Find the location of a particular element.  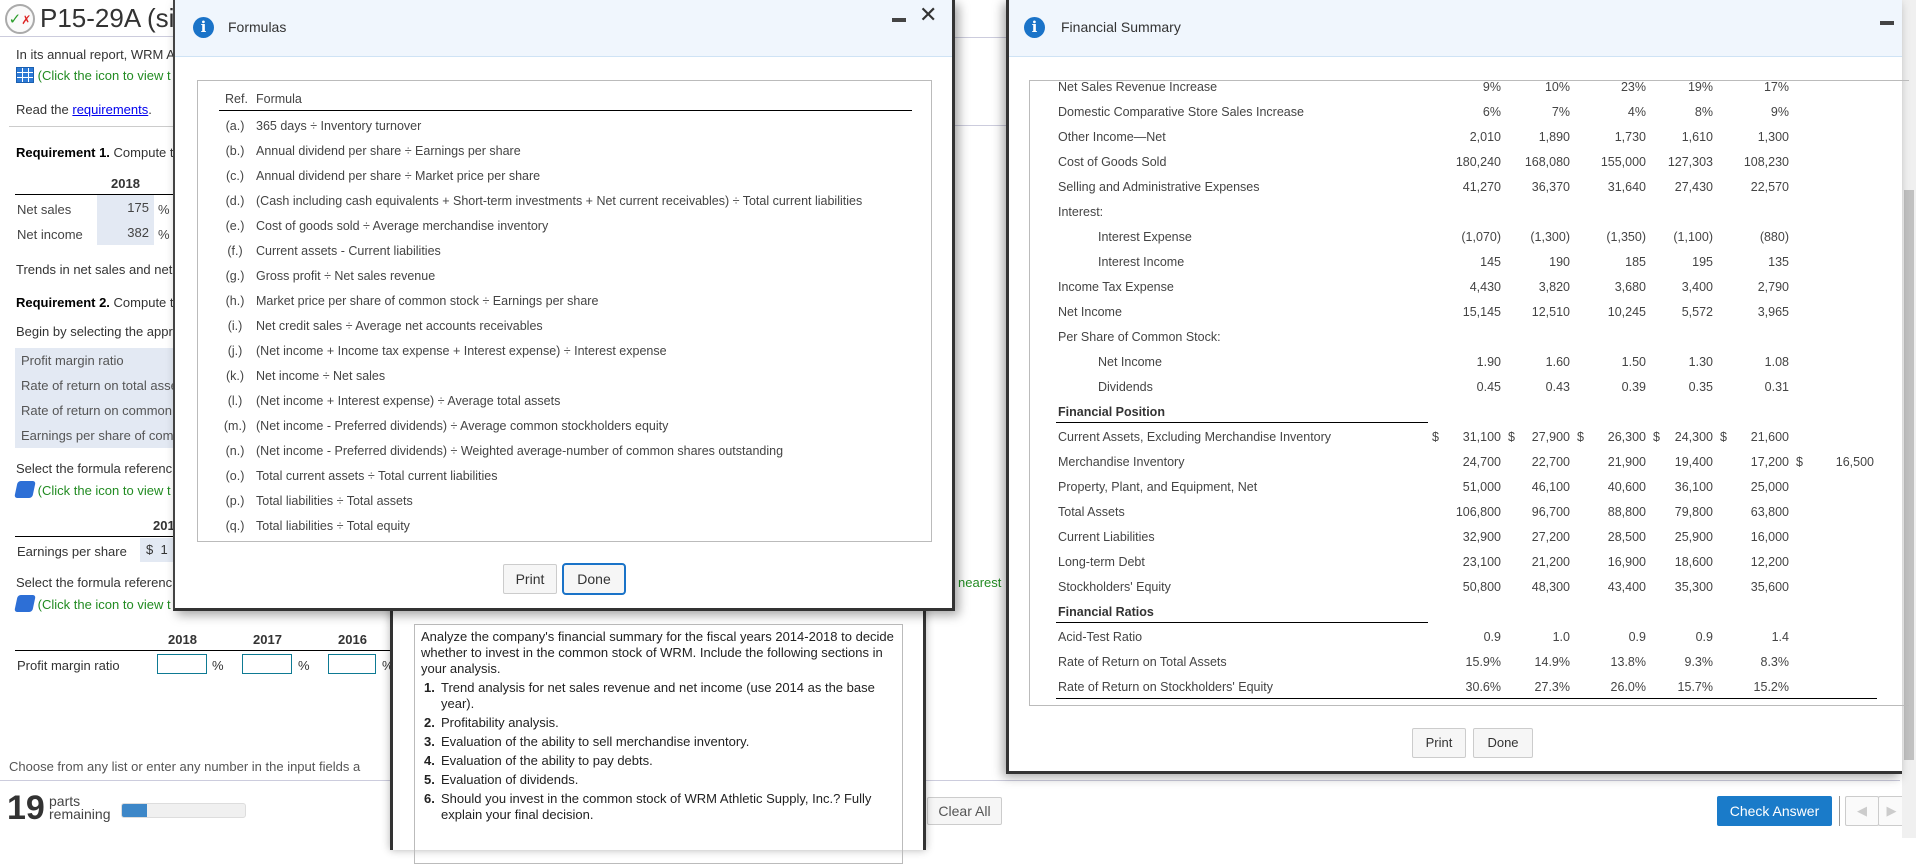

ratio-option: Rate of return on common is located at coordinates (96, 411).